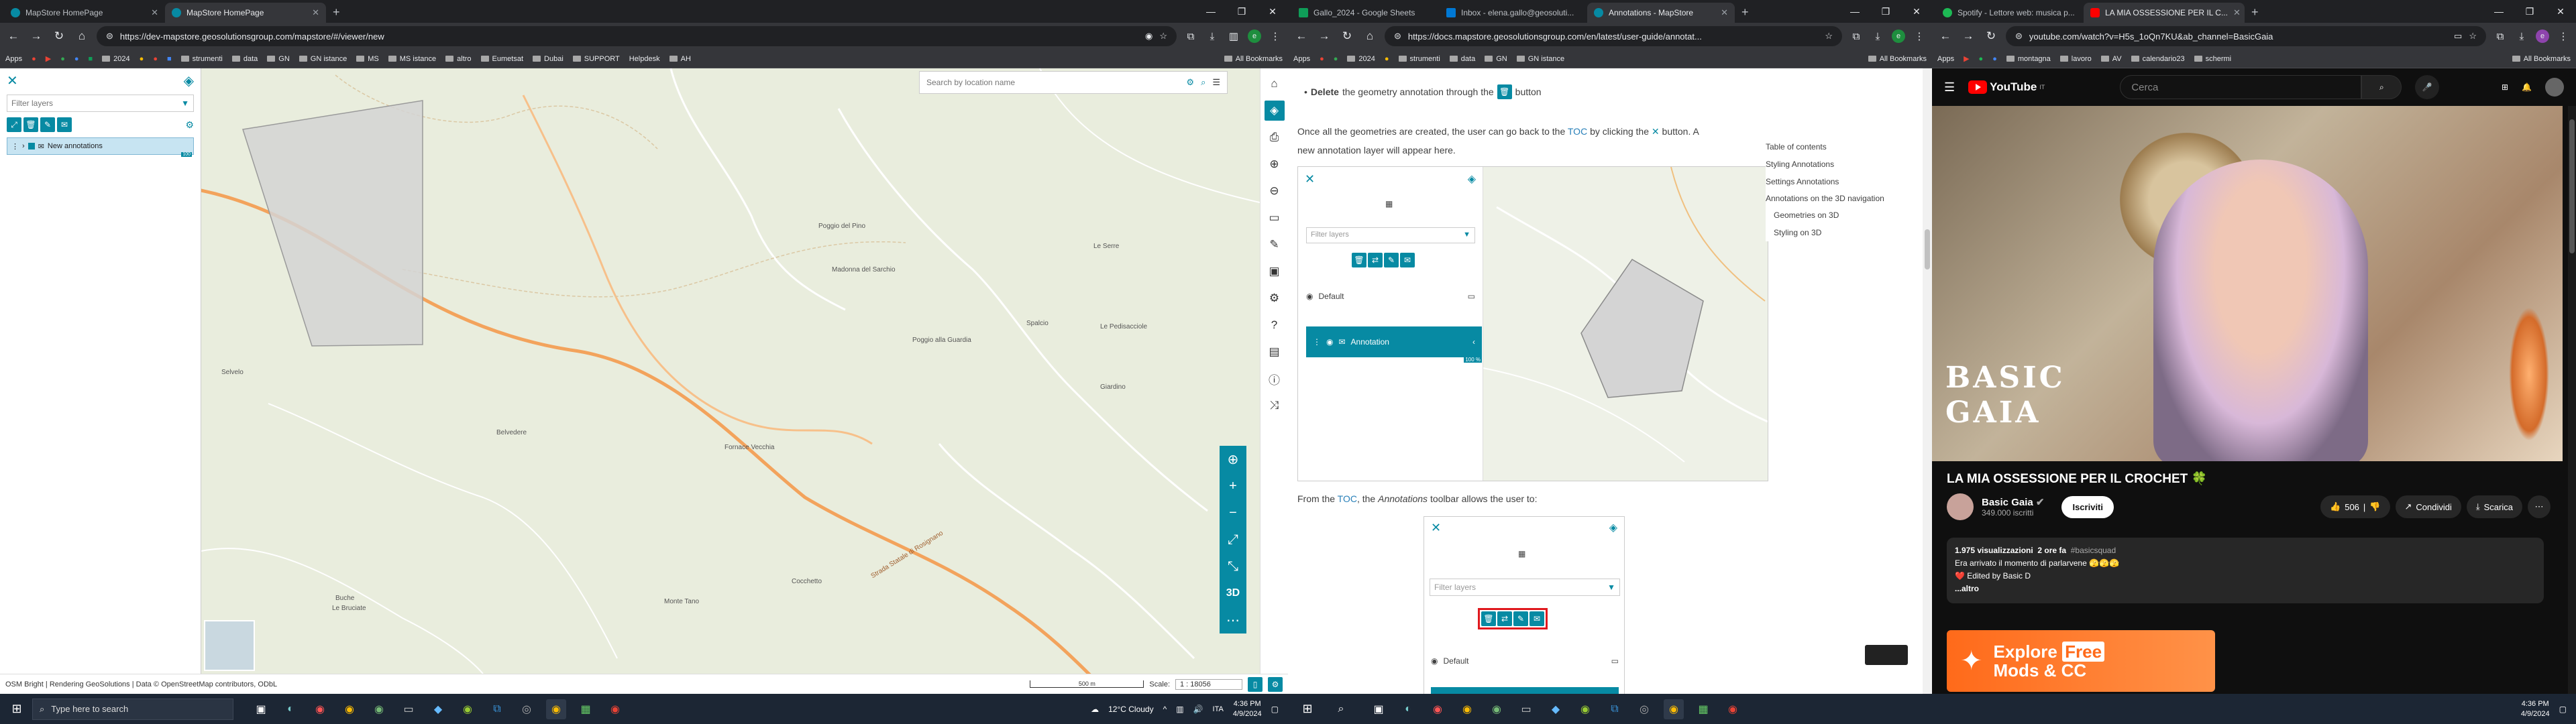 The width and height of the screenshot is (2576, 724). I want to click on account-avatar, so click(2554, 87).